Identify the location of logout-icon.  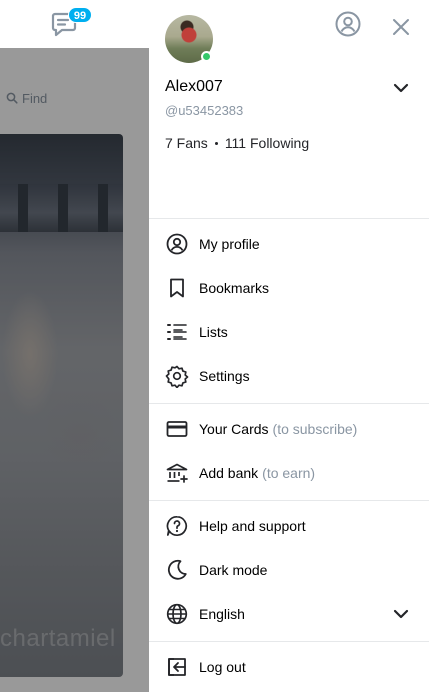
(177, 667).